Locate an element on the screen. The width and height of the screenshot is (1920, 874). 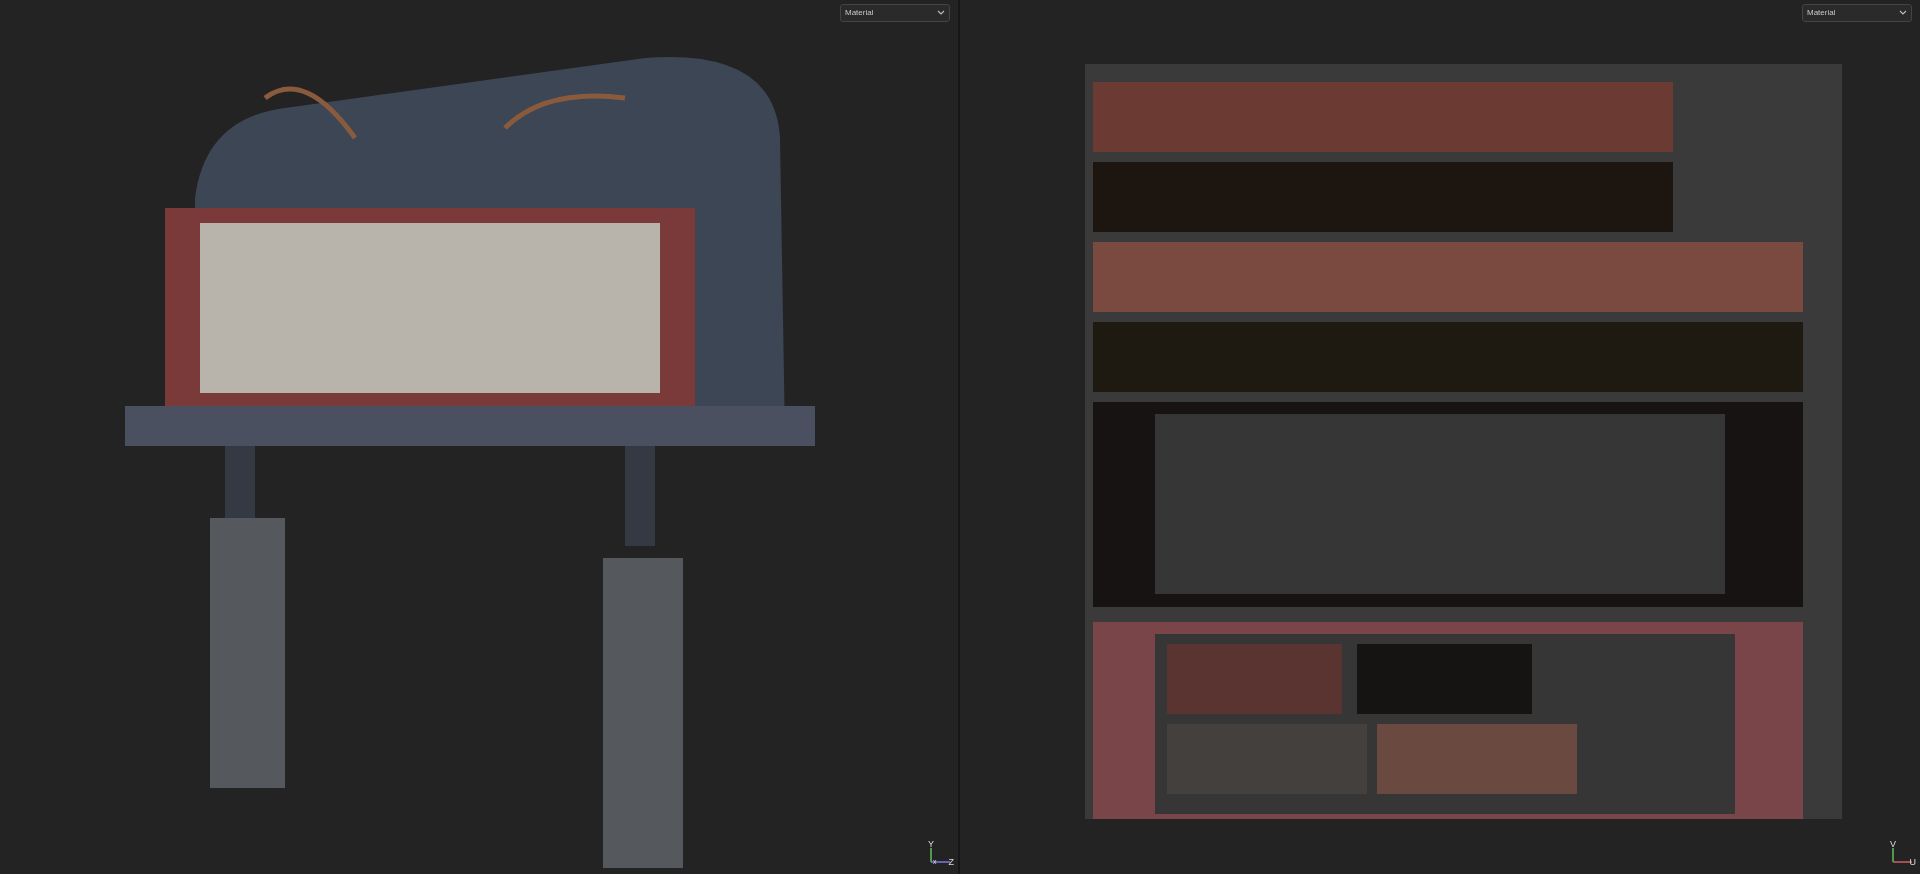
axis-label: V is located at coordinates (1893, 844).